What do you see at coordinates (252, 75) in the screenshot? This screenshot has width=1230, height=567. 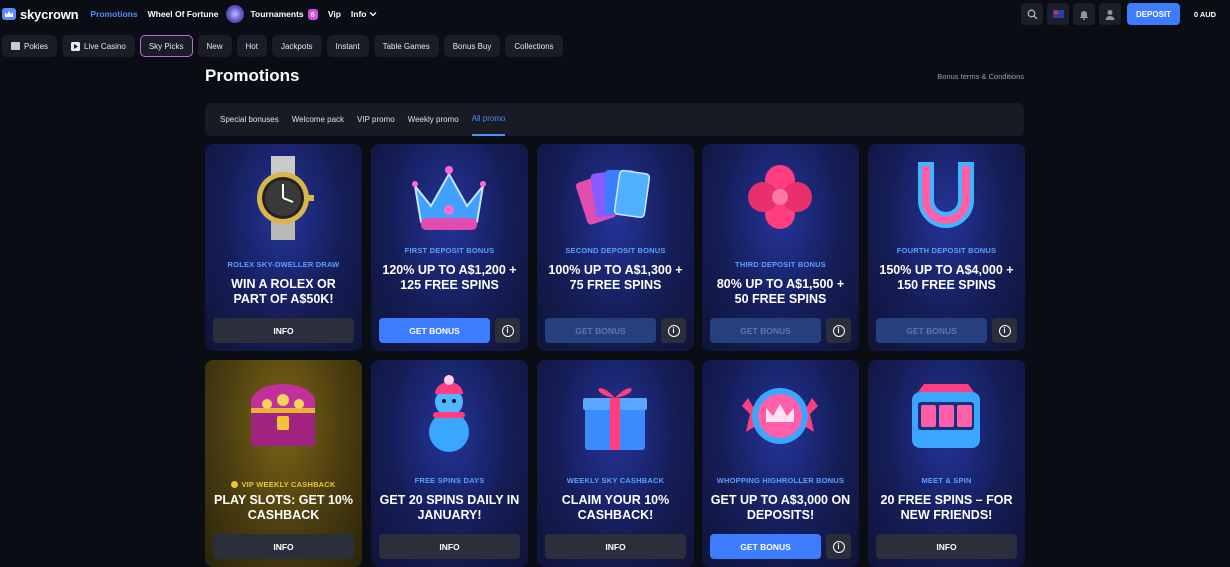 I see `page-title: Promotions` at bounding box center [252, 75].